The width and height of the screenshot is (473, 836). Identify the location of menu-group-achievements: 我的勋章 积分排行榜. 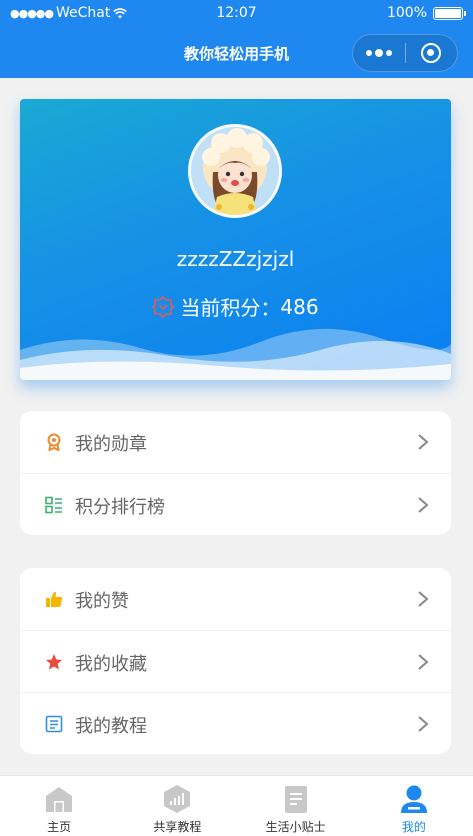
(235, 473).